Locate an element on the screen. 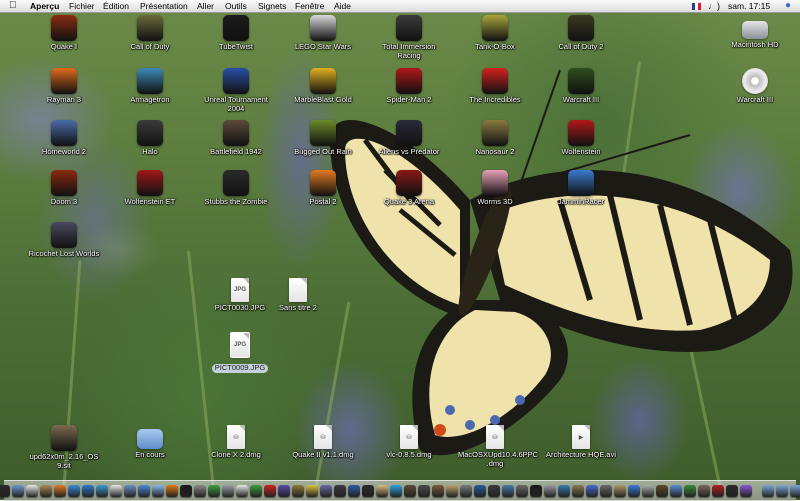 The width and height of the screenshot is (800, 501). menu-aide: Aide is located at coordinates (342, 6).